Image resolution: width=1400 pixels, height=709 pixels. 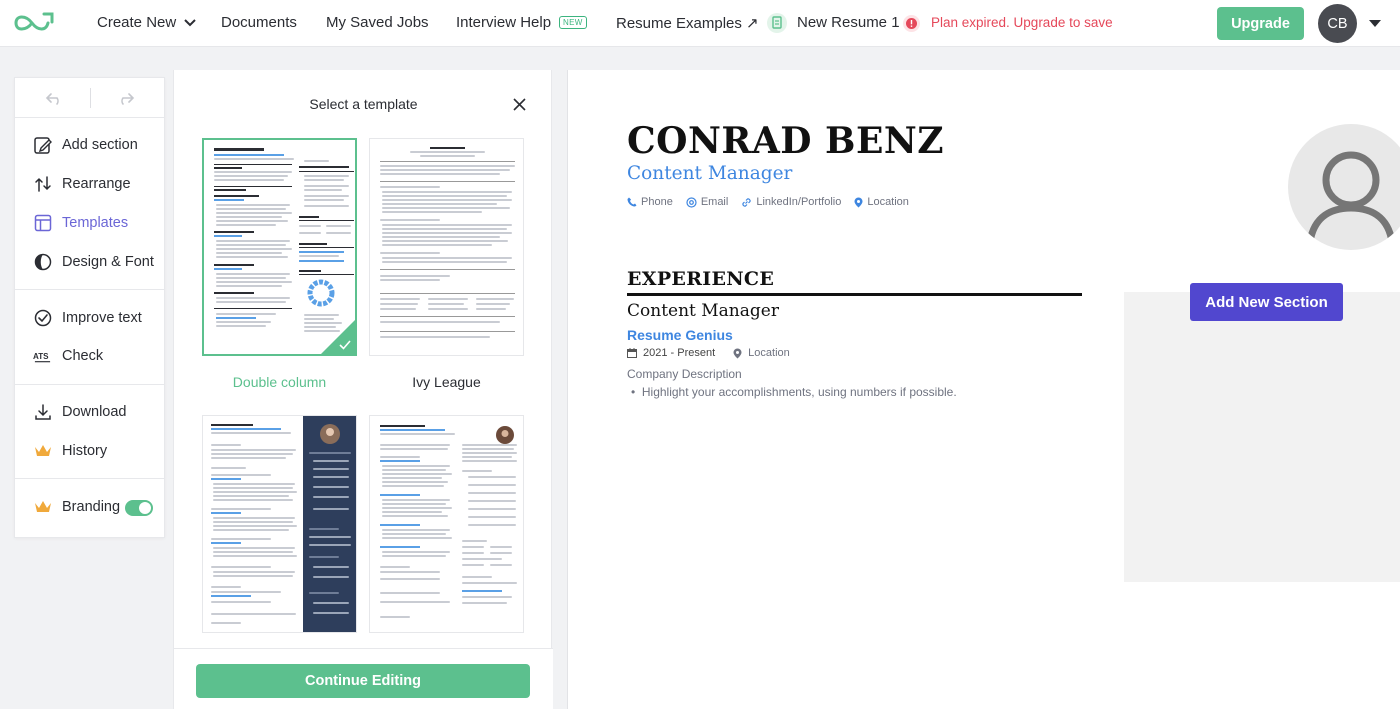 What do you see at coordinates (96, 184) in the screenshot?
I see `rearrange-label: Rearrange` at bounding box center [96, 184].